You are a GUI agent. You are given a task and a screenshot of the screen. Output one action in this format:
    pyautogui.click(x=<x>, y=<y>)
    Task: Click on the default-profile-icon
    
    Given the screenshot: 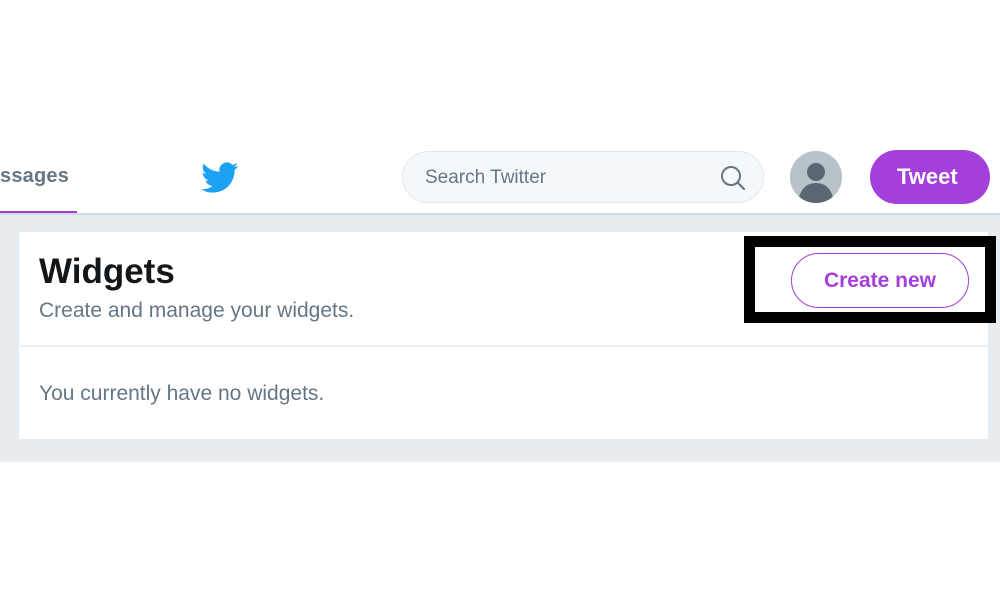 What is the action you would take?
    pyautogui.click(x=816, y=177)
    